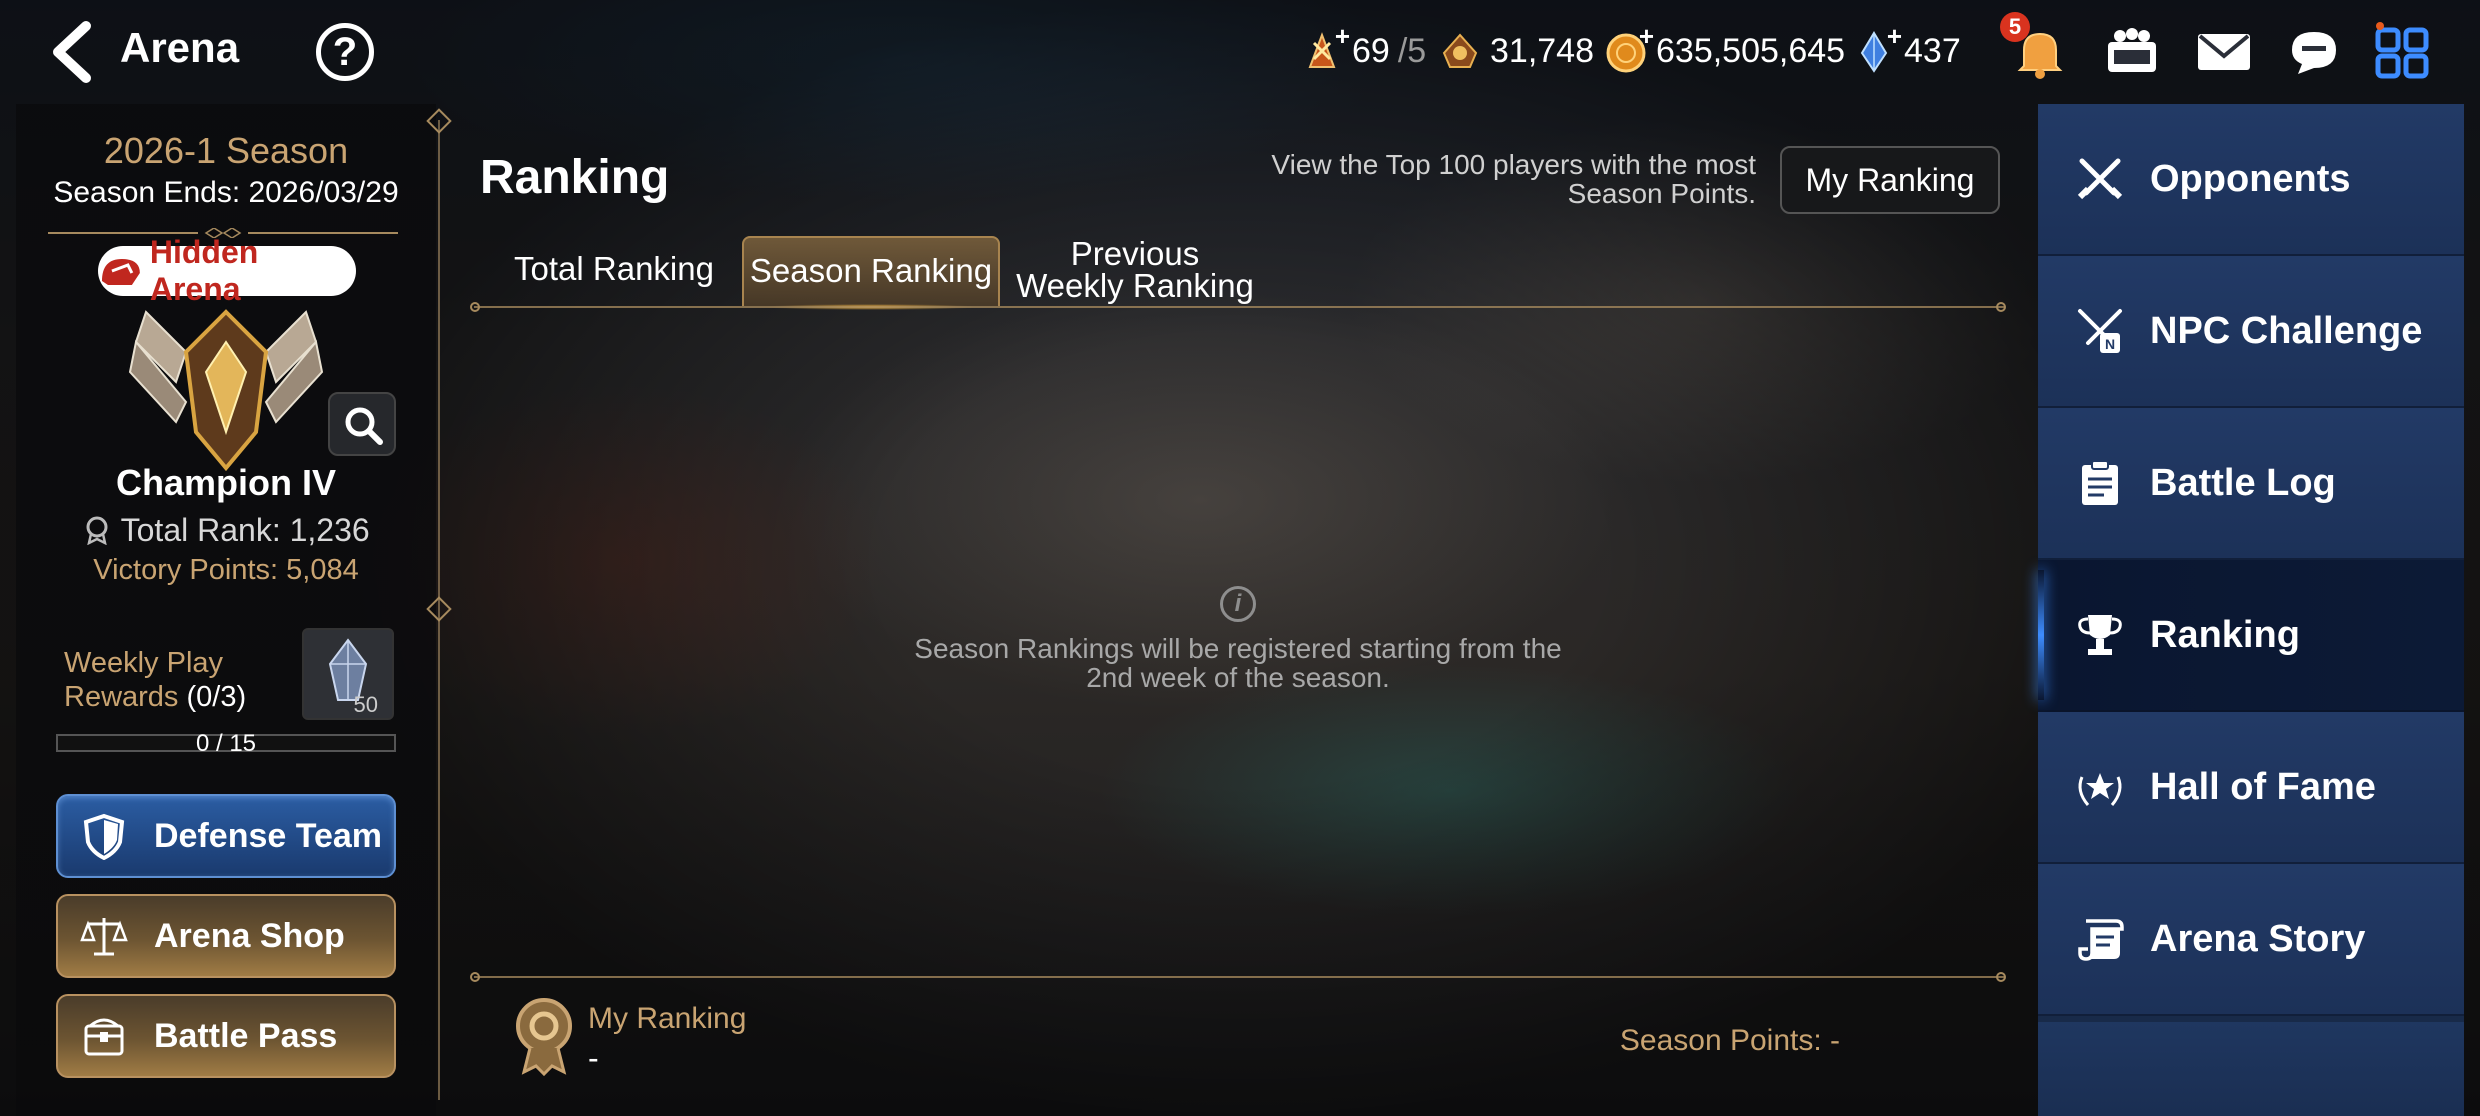 This screenshot has width=2480, height=1116. I want to click on tab-prev-line2: Weekly Ranking, so click(1135, 285).